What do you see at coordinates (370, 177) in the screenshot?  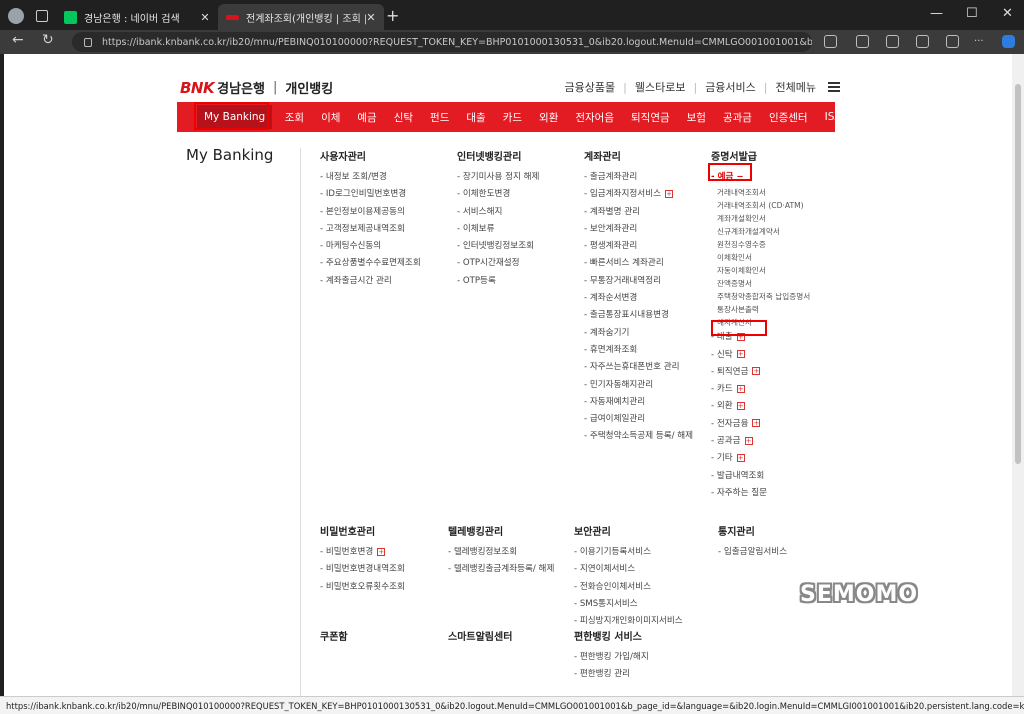 I see `menu-item: - 내정보 조회/변경` at bounding box center [370, 177].